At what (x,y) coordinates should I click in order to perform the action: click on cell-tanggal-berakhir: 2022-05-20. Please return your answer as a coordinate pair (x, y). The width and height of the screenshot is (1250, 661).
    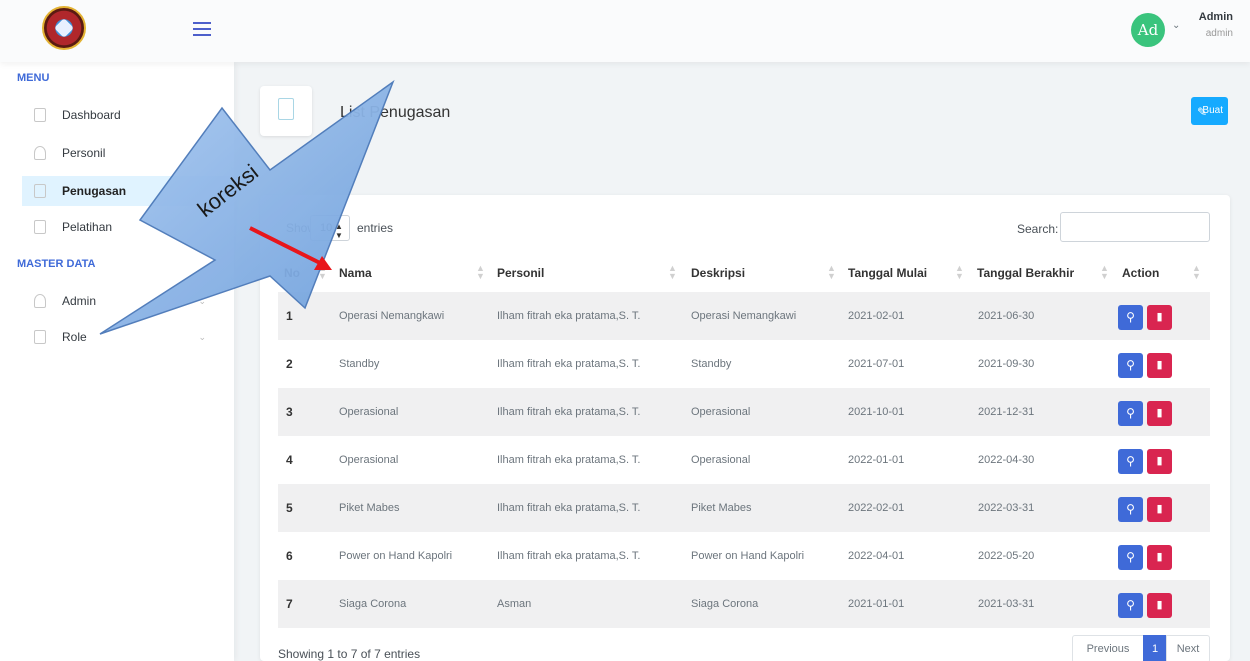
    Looking at the image, I should click on (1006, 556).